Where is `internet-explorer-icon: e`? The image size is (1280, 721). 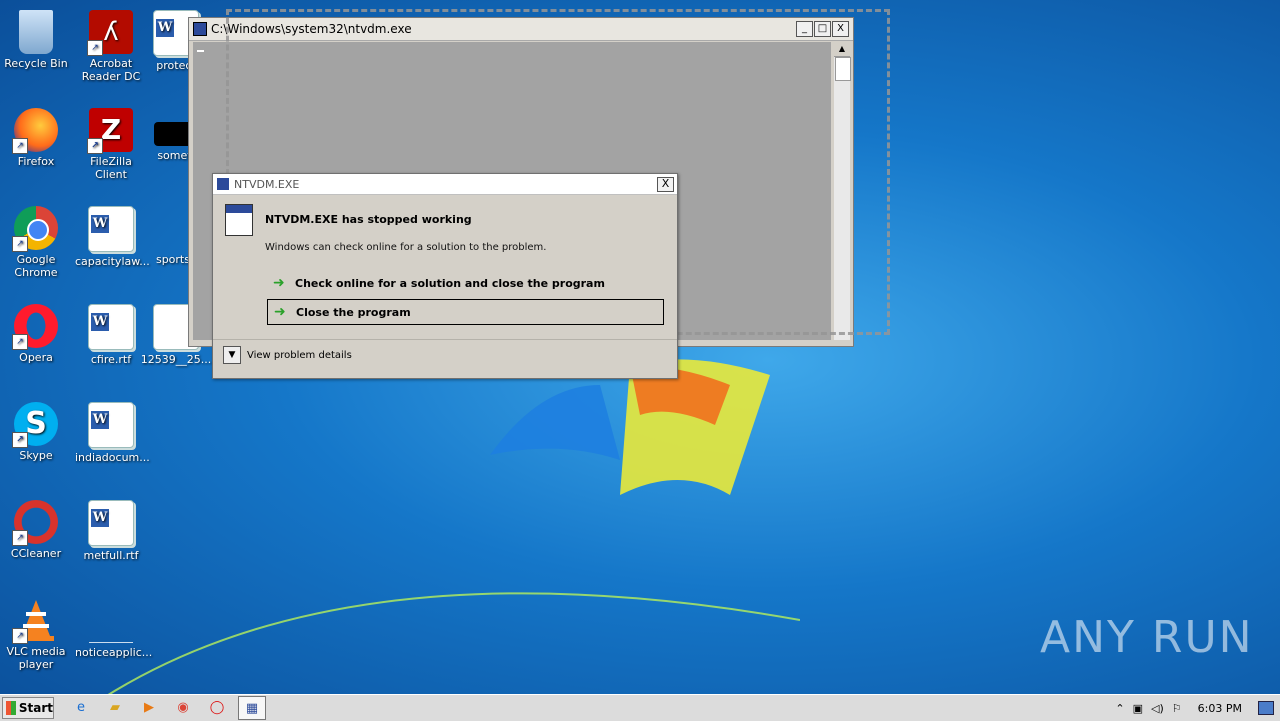
internet-explorer-icon: e is located at coordinates (81, 707).